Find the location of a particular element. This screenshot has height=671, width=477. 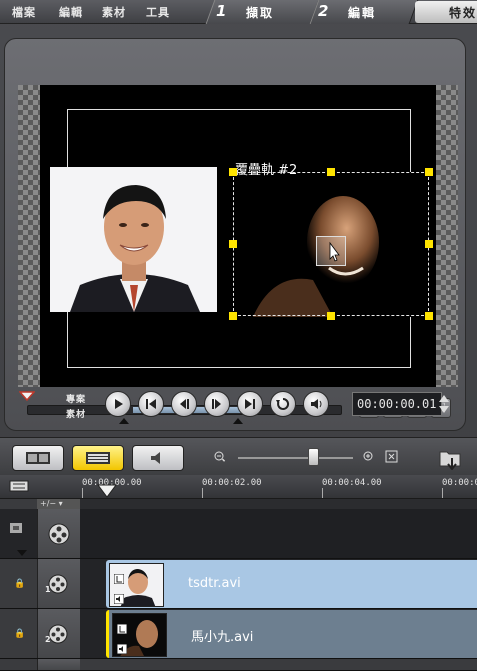

step-edit-number: 2 is located at coordinates (323, 11).